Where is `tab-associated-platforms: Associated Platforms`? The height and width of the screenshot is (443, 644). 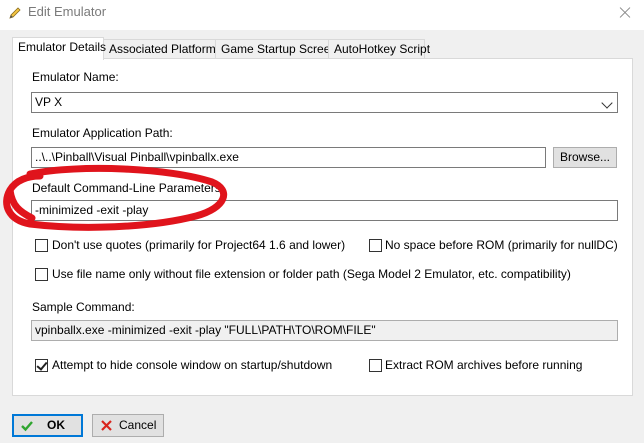
tab-associated-platforms: Associated Platforms is located at coordinates (162, 48).